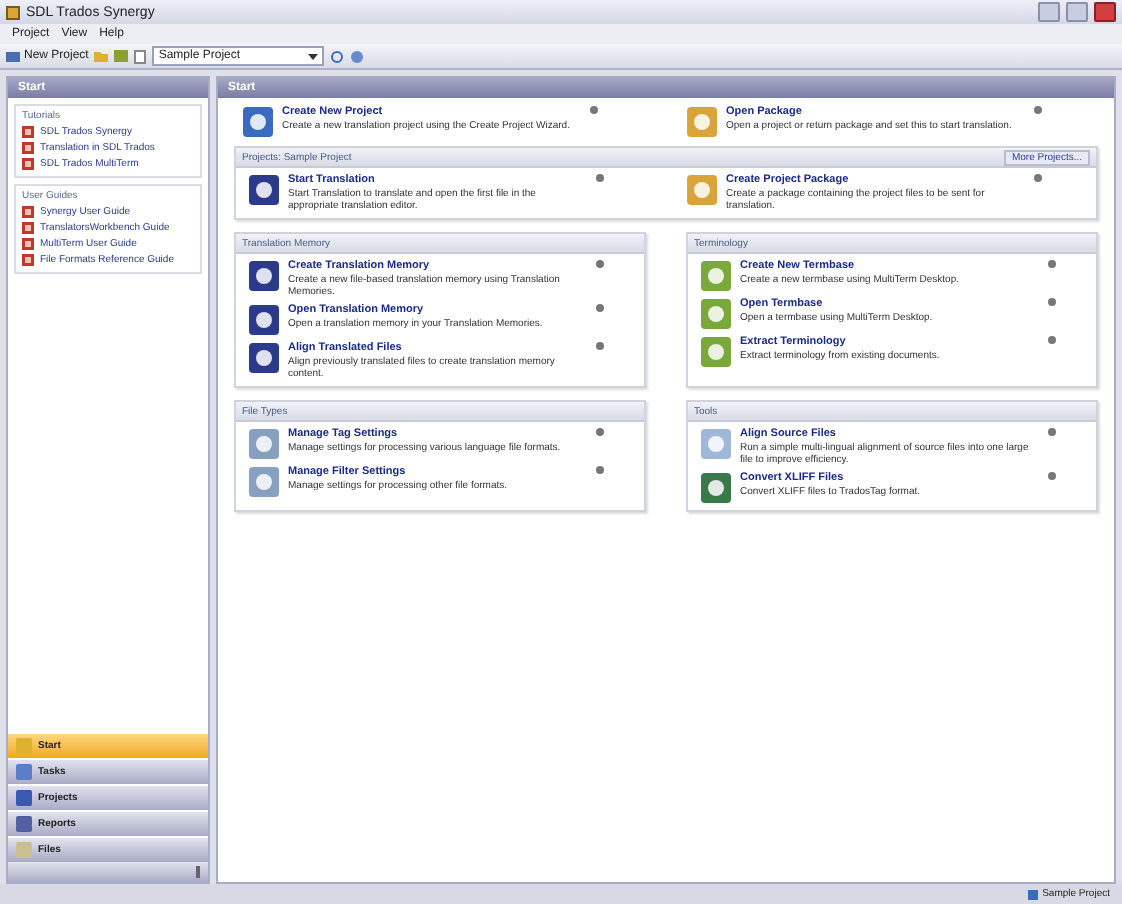 The height and width of the screenshot is (904, 1122). What do you see at coordinates (1049, 12) in the screenshot?
I see `minimize-button` at bounding box center [1049, 12].